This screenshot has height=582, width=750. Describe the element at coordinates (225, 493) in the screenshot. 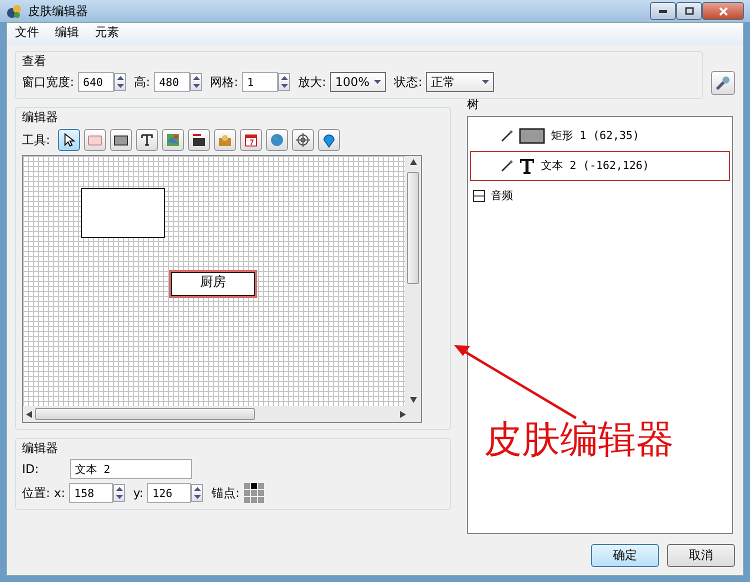

I see `field-label: 锚点:` at that location.